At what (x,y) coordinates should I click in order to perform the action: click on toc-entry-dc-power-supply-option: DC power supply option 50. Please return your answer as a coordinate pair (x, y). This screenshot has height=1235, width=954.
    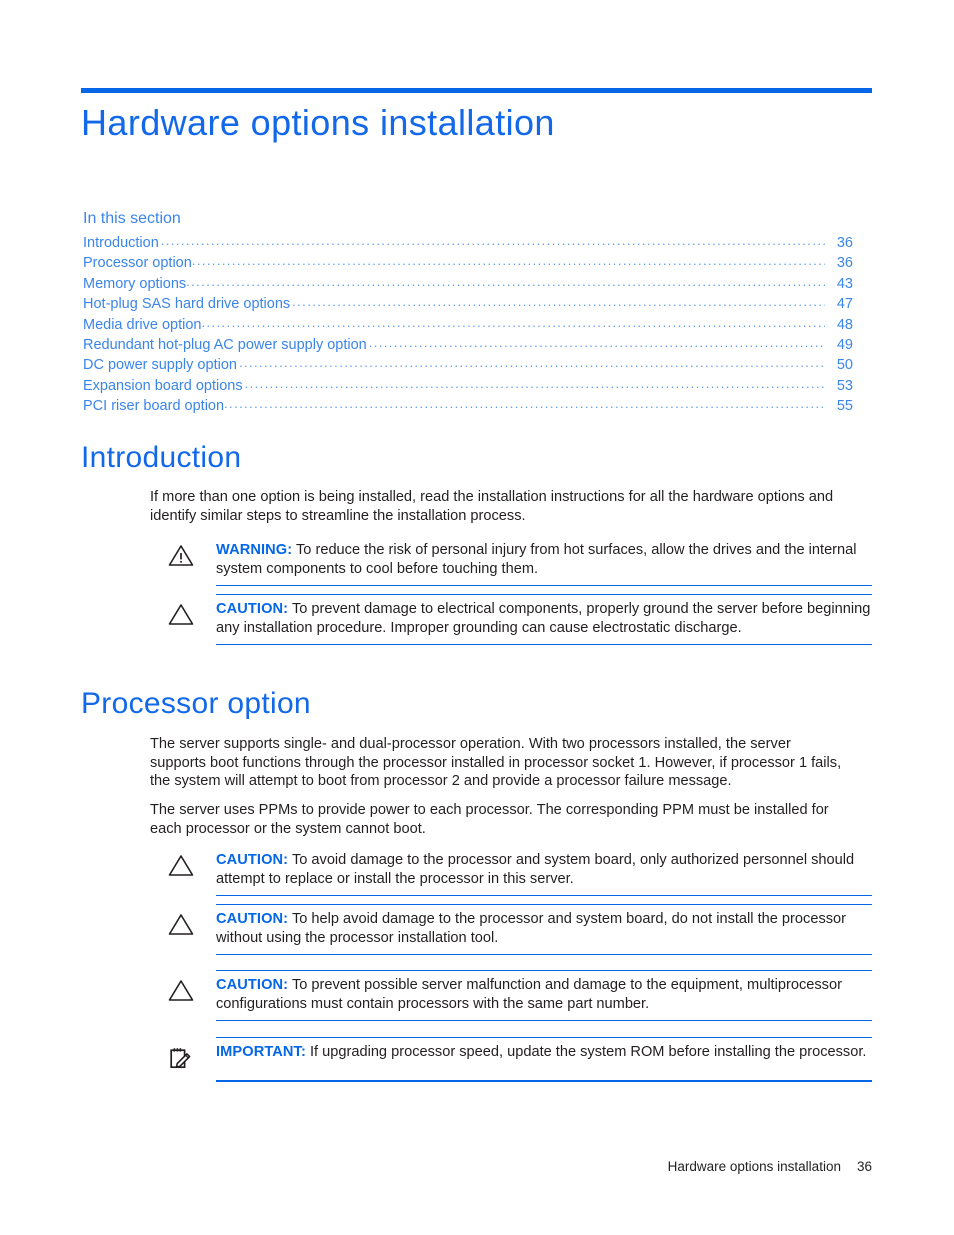
    Looking at the image, I should click on (468, 365).